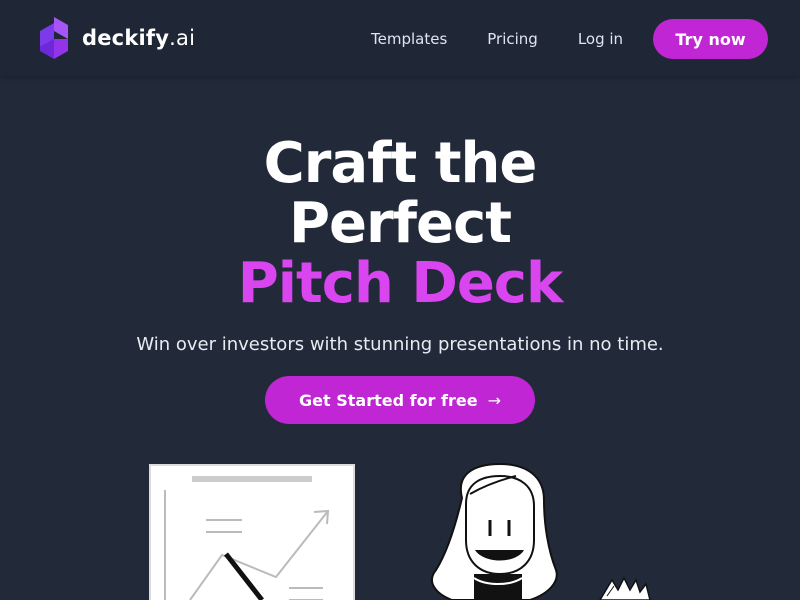  What do you see at coordinates (494, 400) in the screenshot?
I see `arrow-right-icon: →` at bounding box center [494, 400].